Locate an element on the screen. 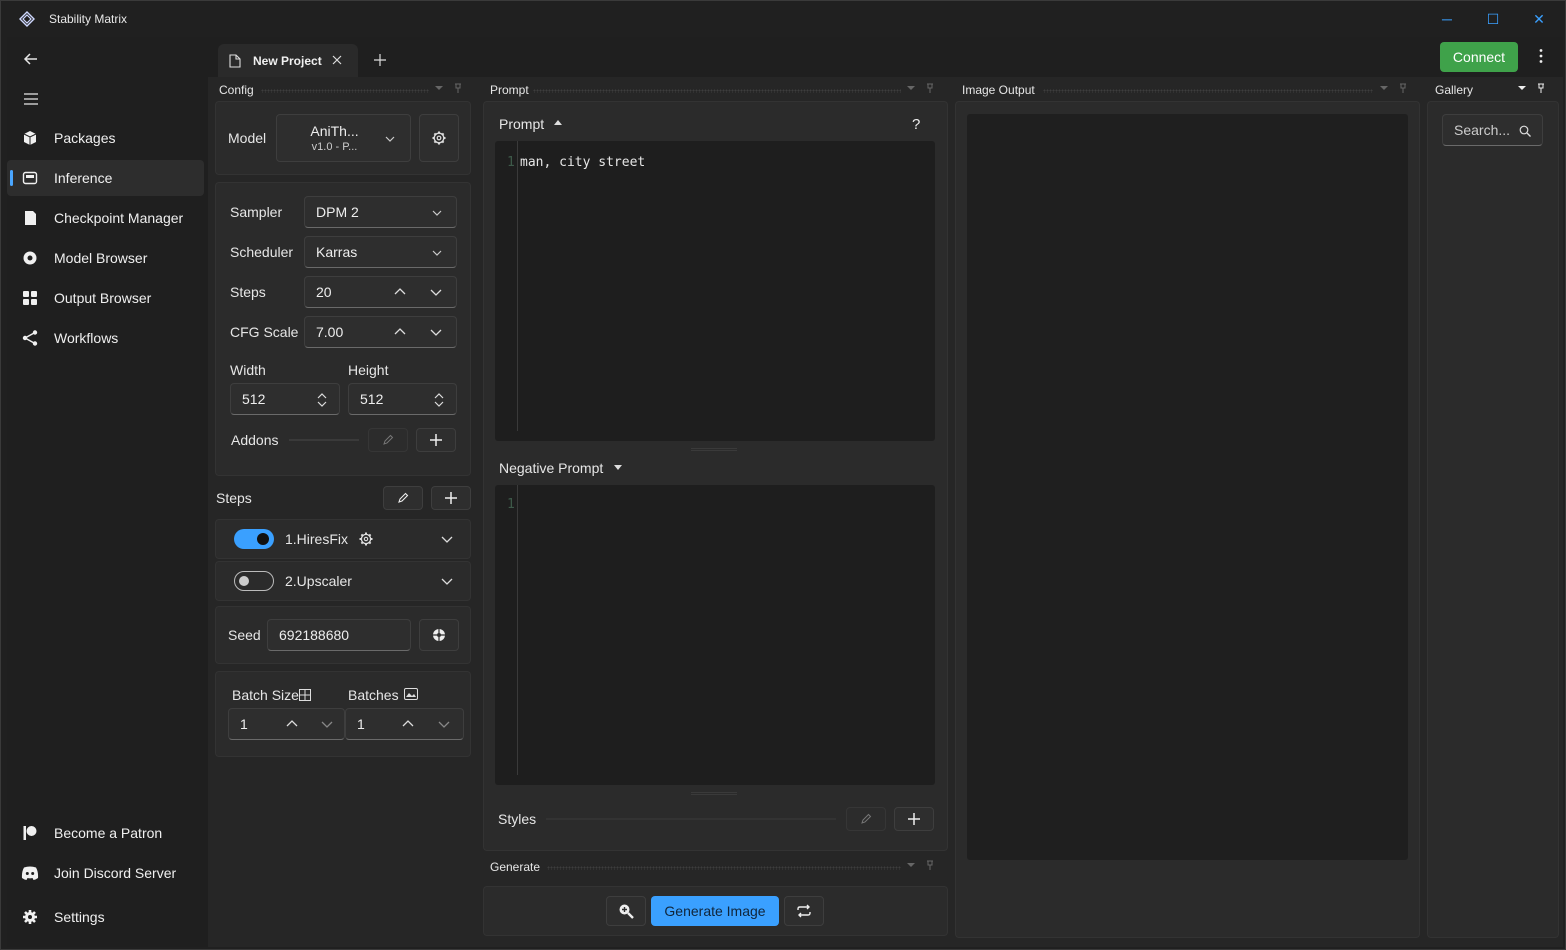  line-number: 1 is located at coordinates (511, 504).